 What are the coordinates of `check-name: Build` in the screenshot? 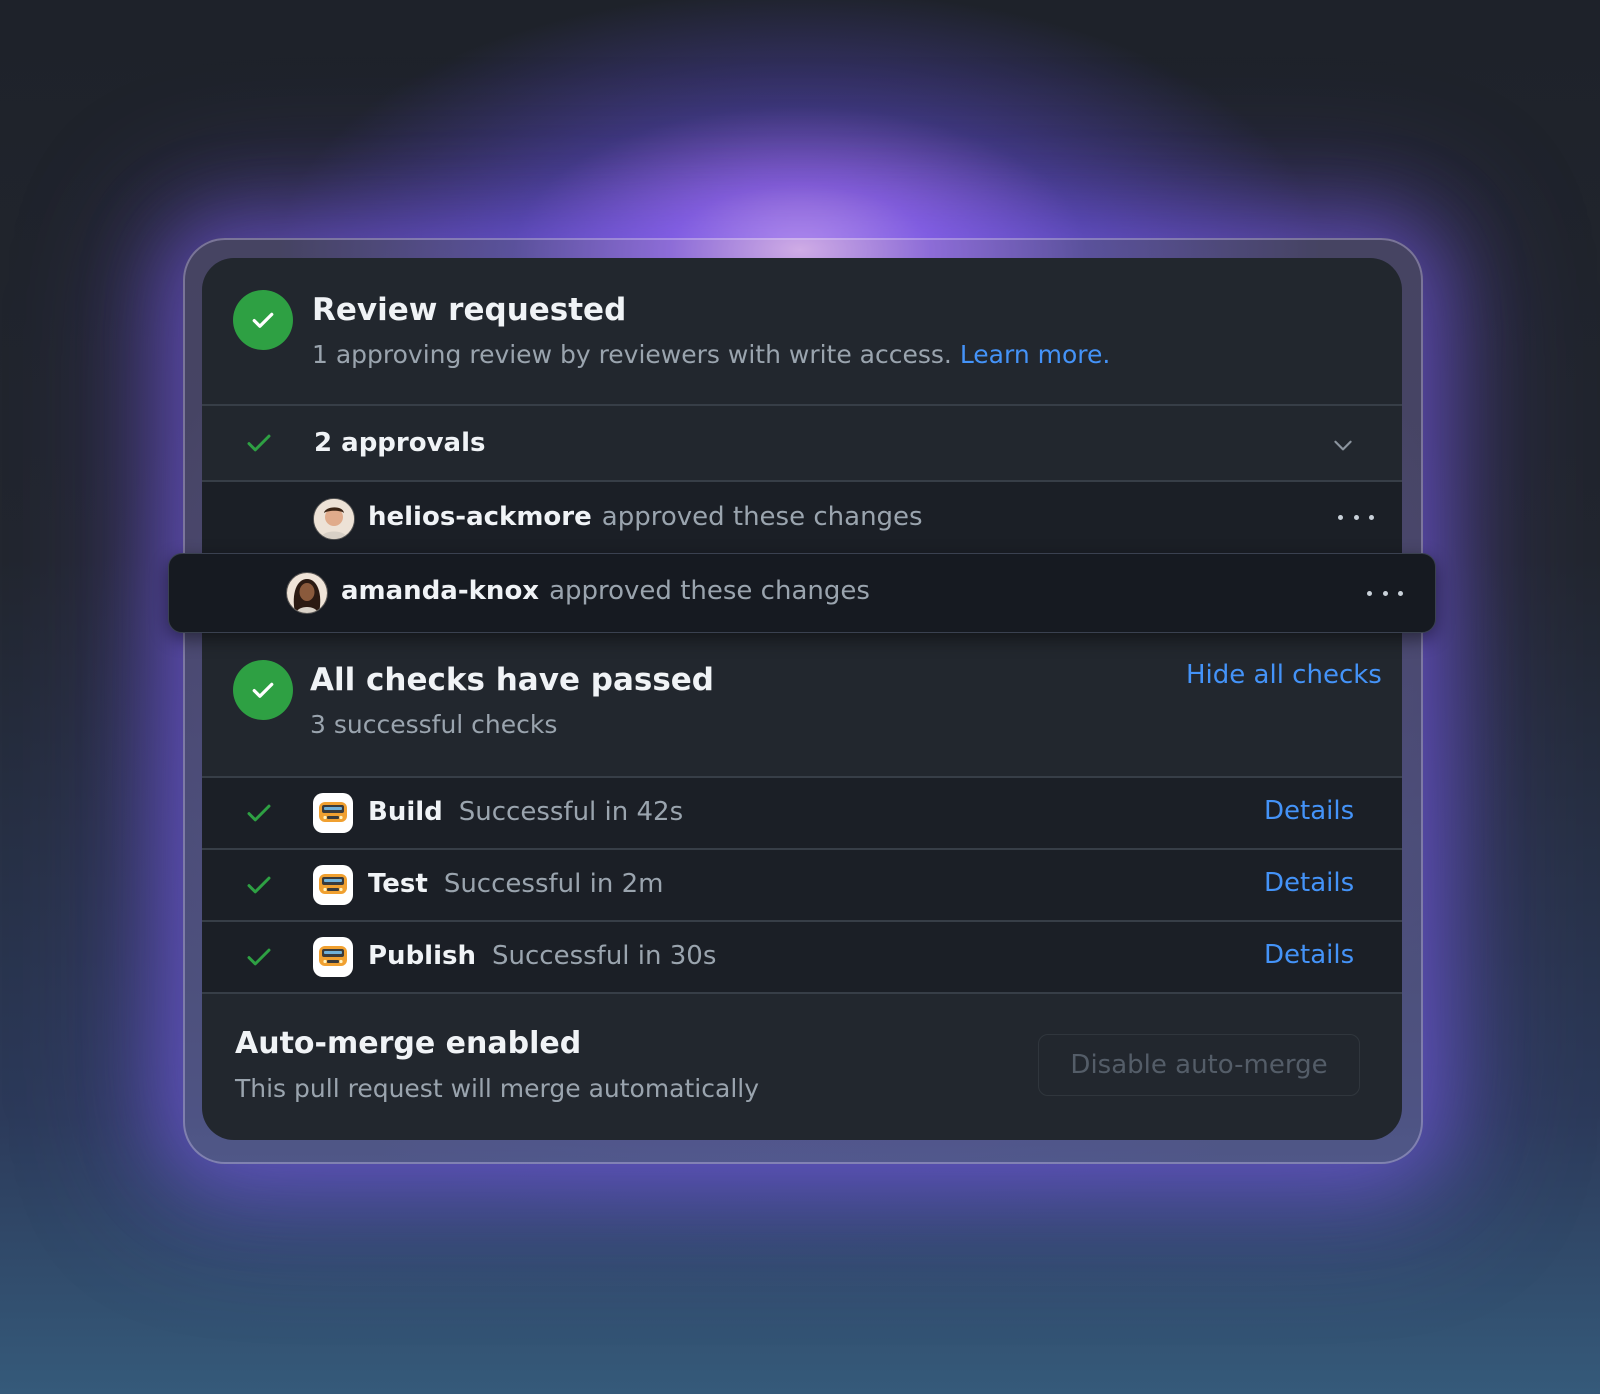 It's located at (405, 812).